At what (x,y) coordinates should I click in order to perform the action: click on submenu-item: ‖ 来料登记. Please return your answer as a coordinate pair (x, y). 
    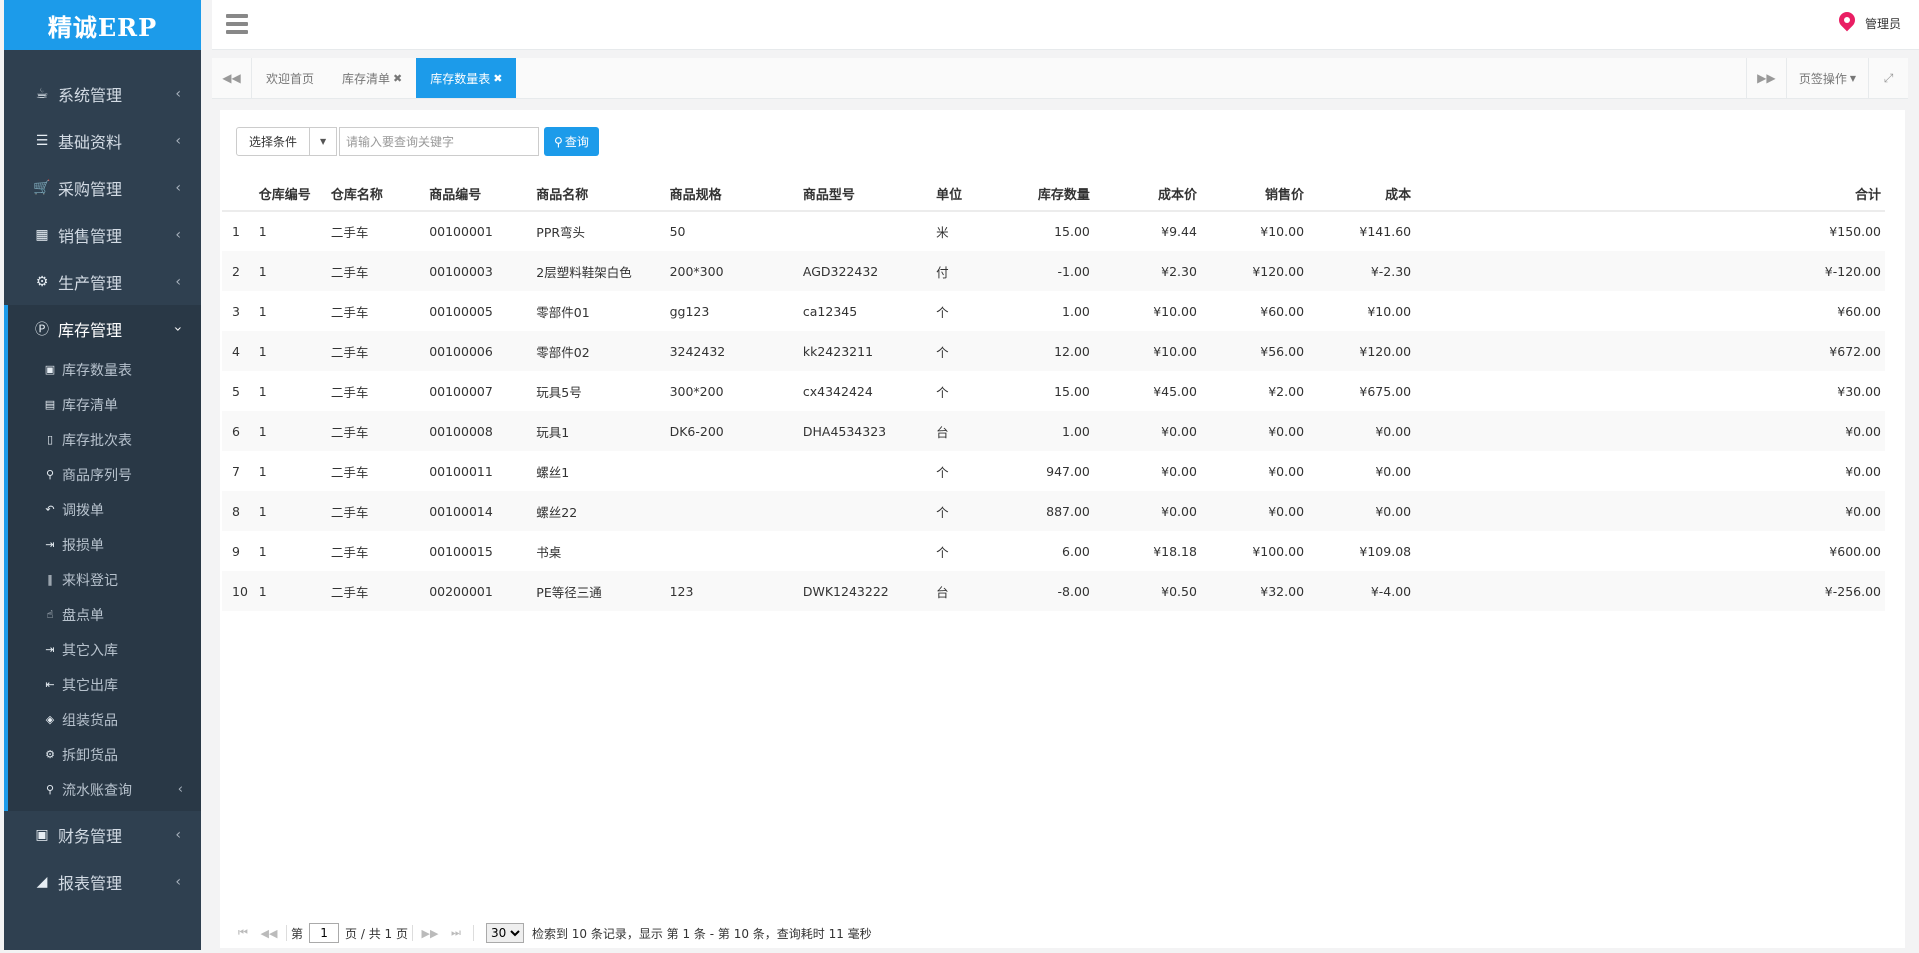
    Looking at the image, I should click on (104, 579).